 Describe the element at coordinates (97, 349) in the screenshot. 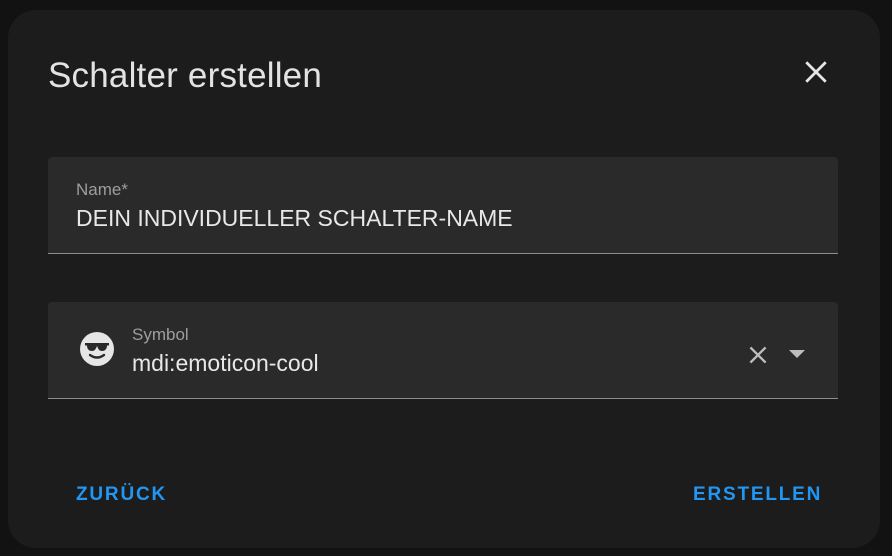

I see `emoticon-cool-icon` at that location.